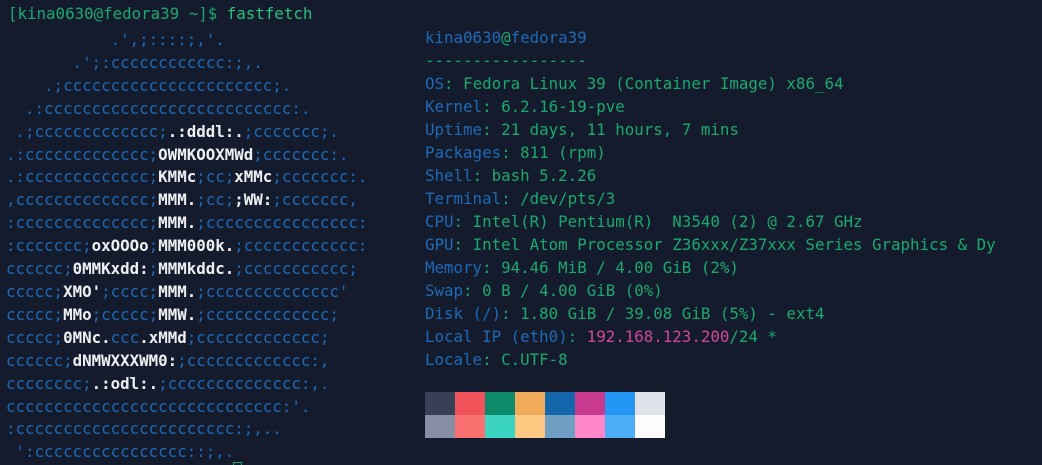 Image resolution: width=1042 pixels, height=465 pixels. Describe the element at coordinates (435, 83) in the screenshot. I see `info-key: OS` at that location.